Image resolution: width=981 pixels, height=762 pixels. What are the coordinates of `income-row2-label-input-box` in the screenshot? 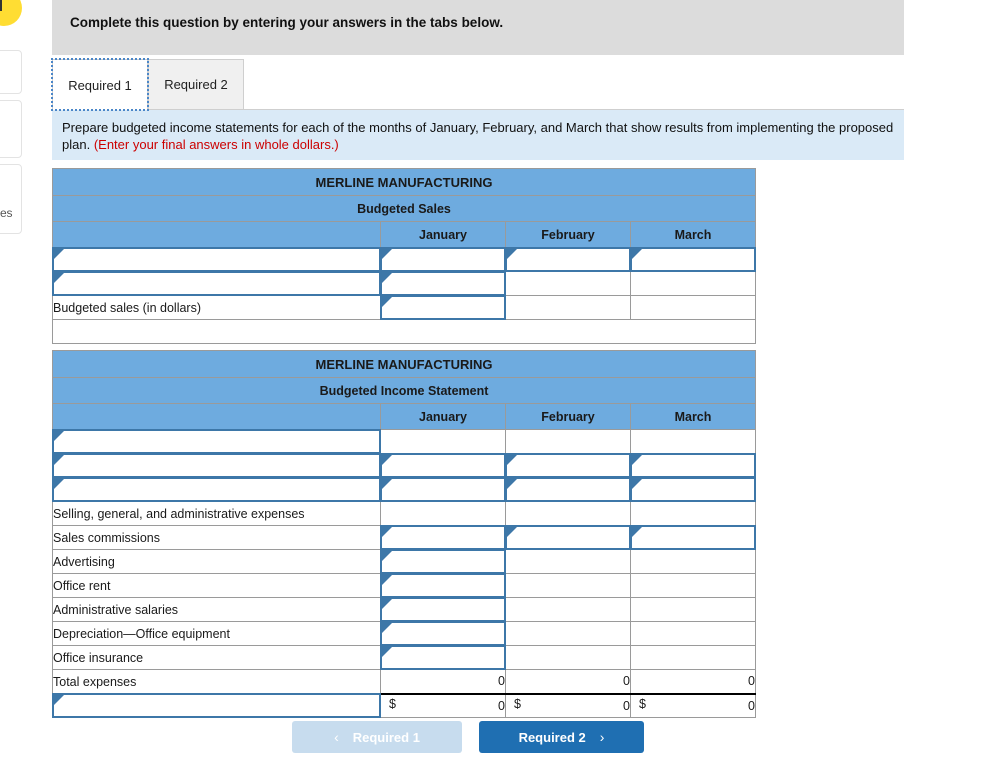 It's located at (216, 489).